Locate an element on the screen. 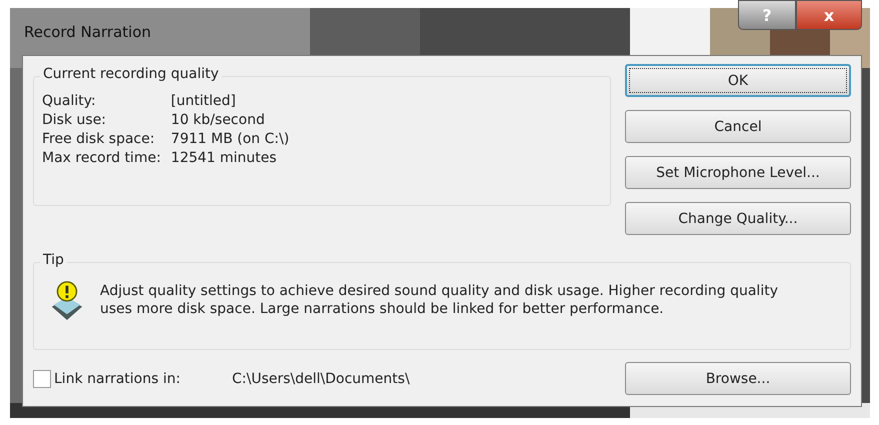  field-value: 7911 MB (on C:\) is located at coordinates (230, 139).